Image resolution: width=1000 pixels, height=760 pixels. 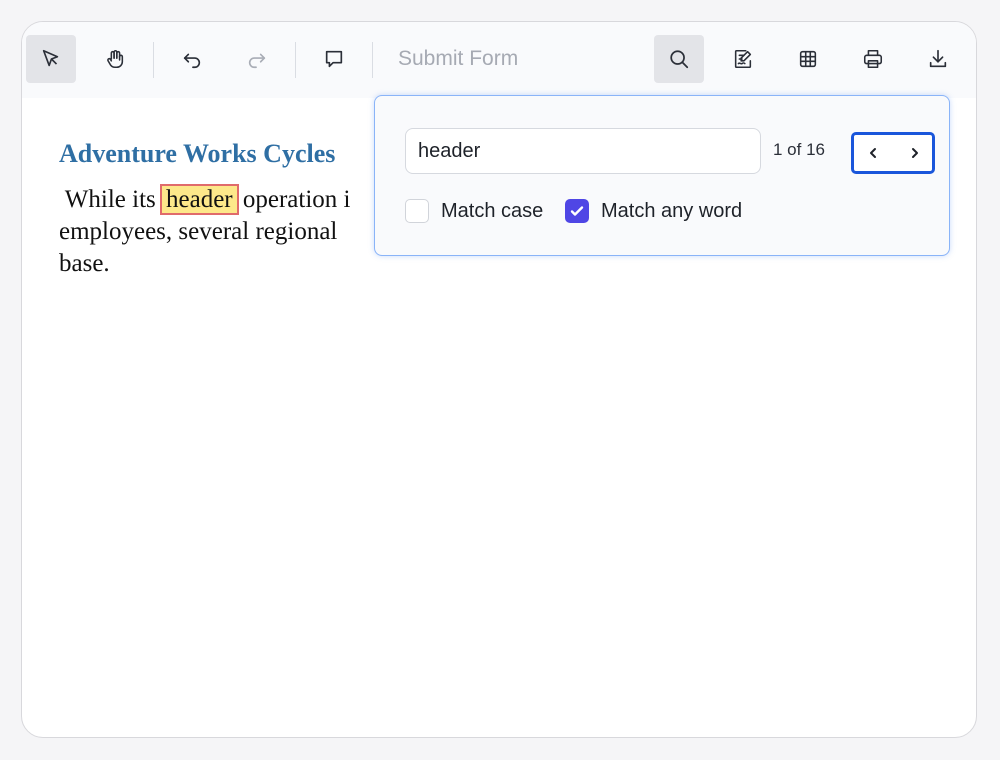 What do you see at coordinates (492, 210) in the screenshot?
I see `match-case-label: Match case` at bounding box center [492, 210].